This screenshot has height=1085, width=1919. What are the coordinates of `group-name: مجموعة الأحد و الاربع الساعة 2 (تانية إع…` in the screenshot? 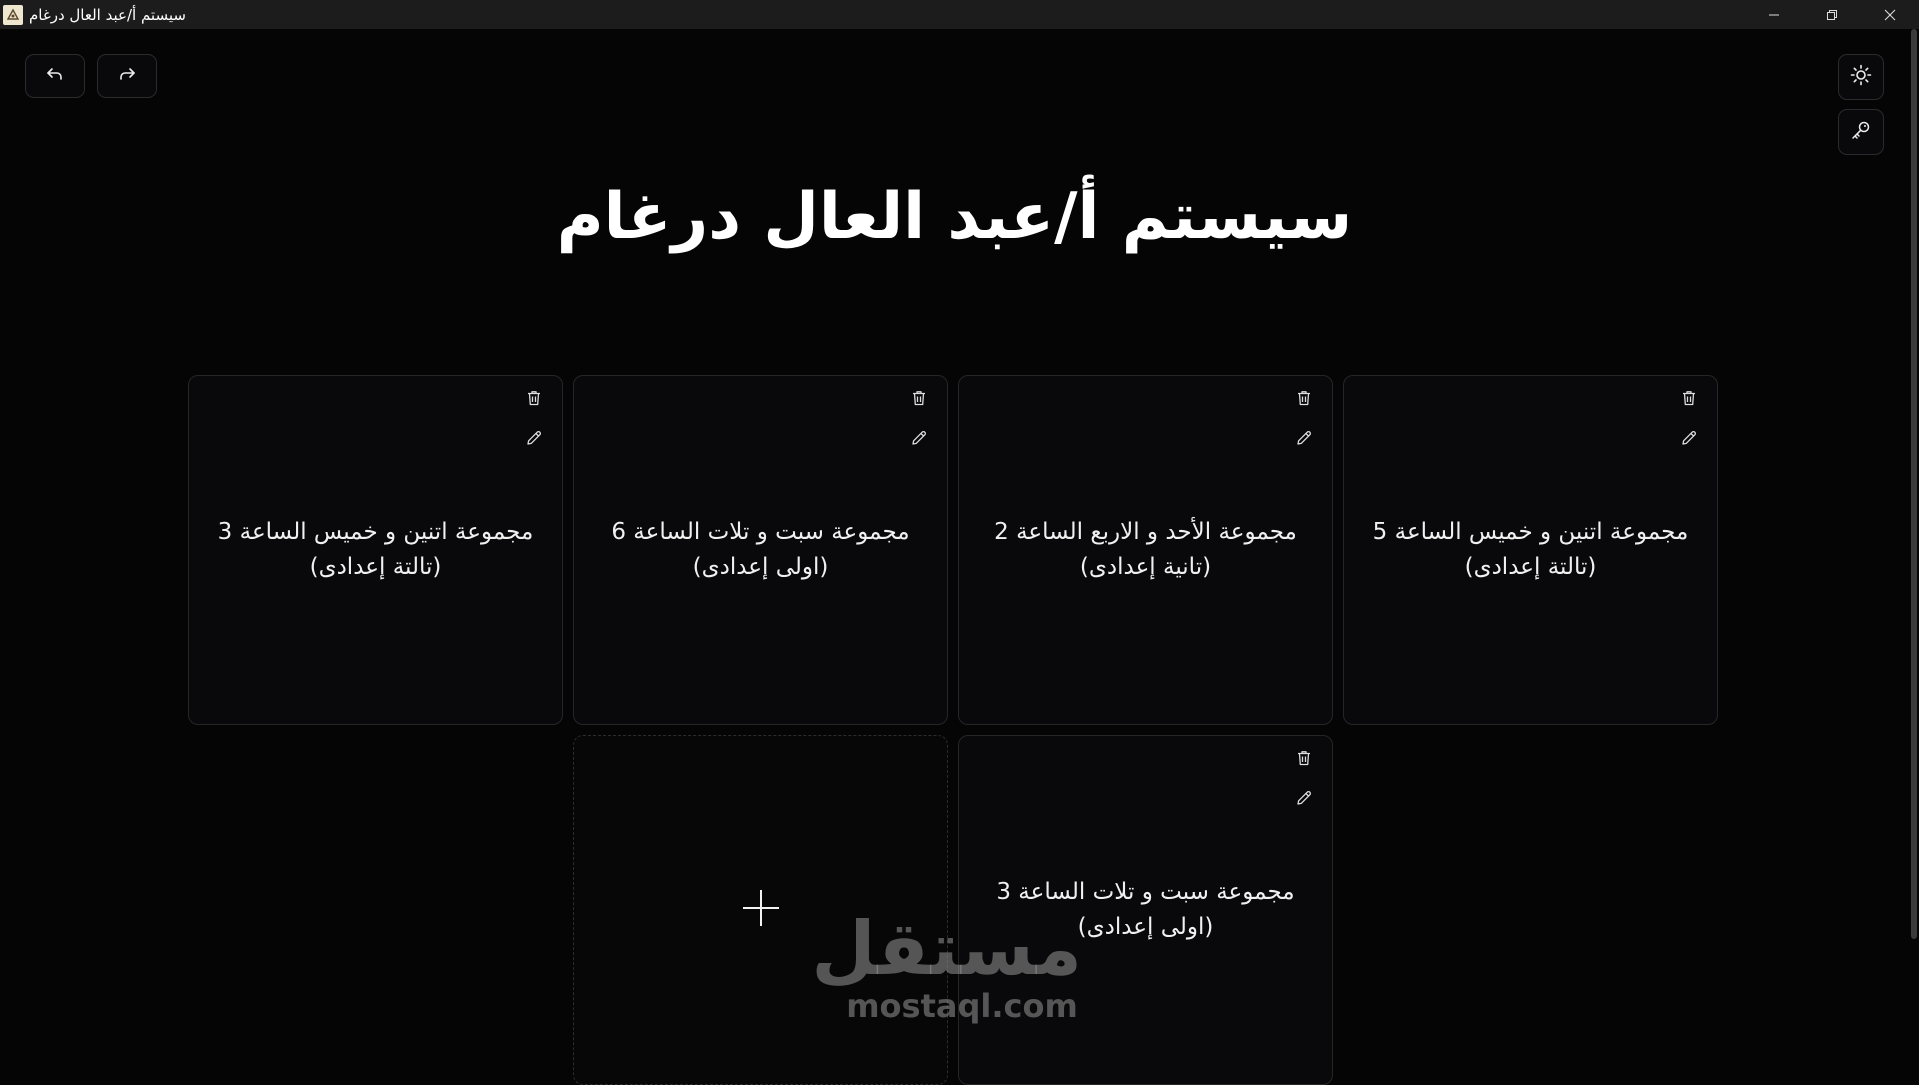 It's located at (1145, 550).